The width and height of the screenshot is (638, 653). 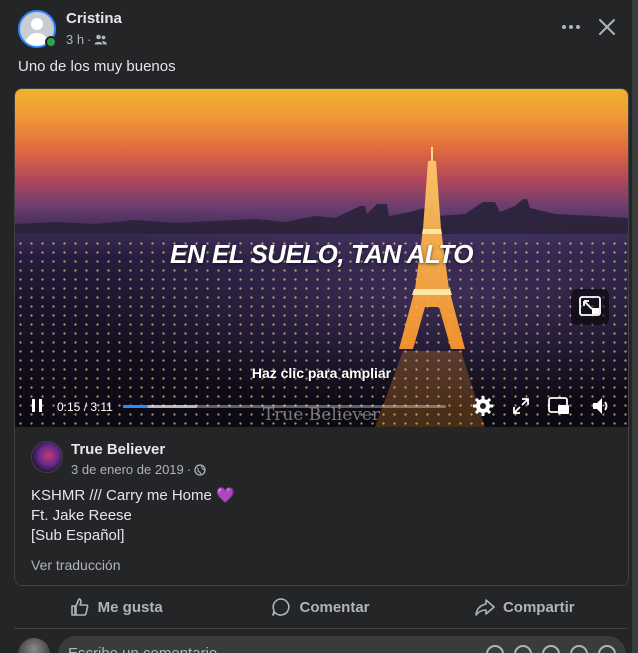 What do you see at coordinates (130, 607) in the screenshot?
I see `like-label: Me gusta` at bounding box center [130, 607].